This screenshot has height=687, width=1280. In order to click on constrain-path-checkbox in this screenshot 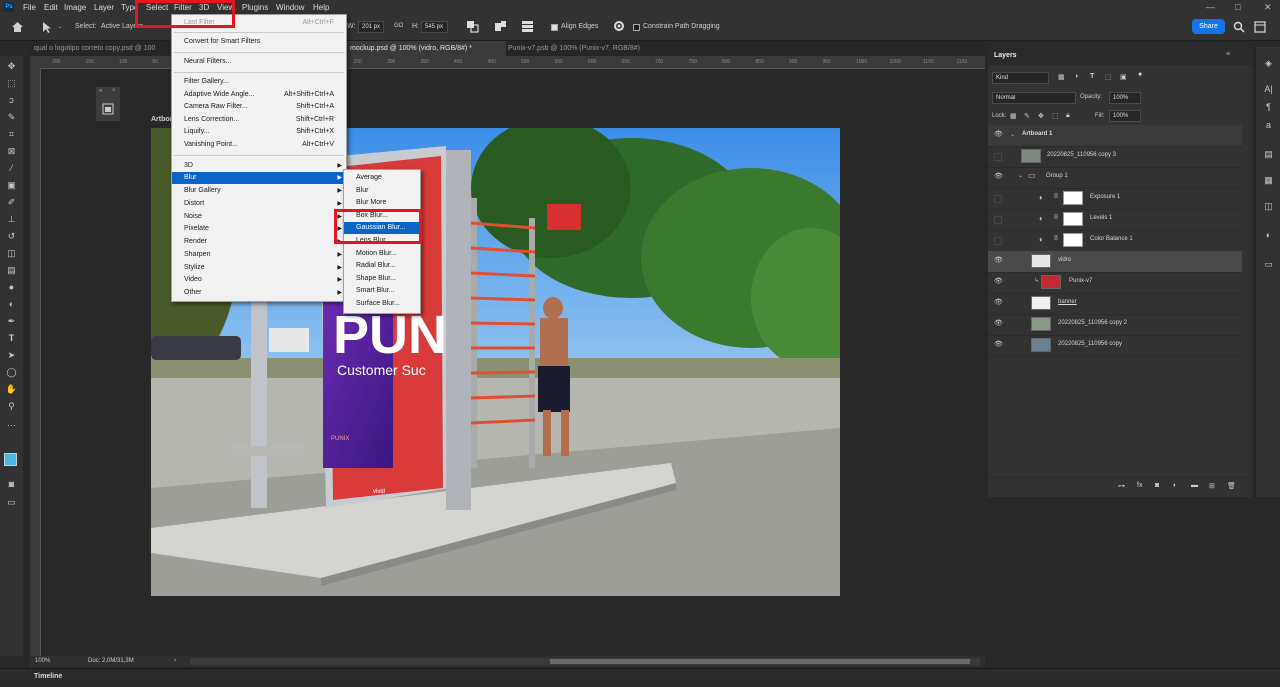, I will do `click(636, 27)`.